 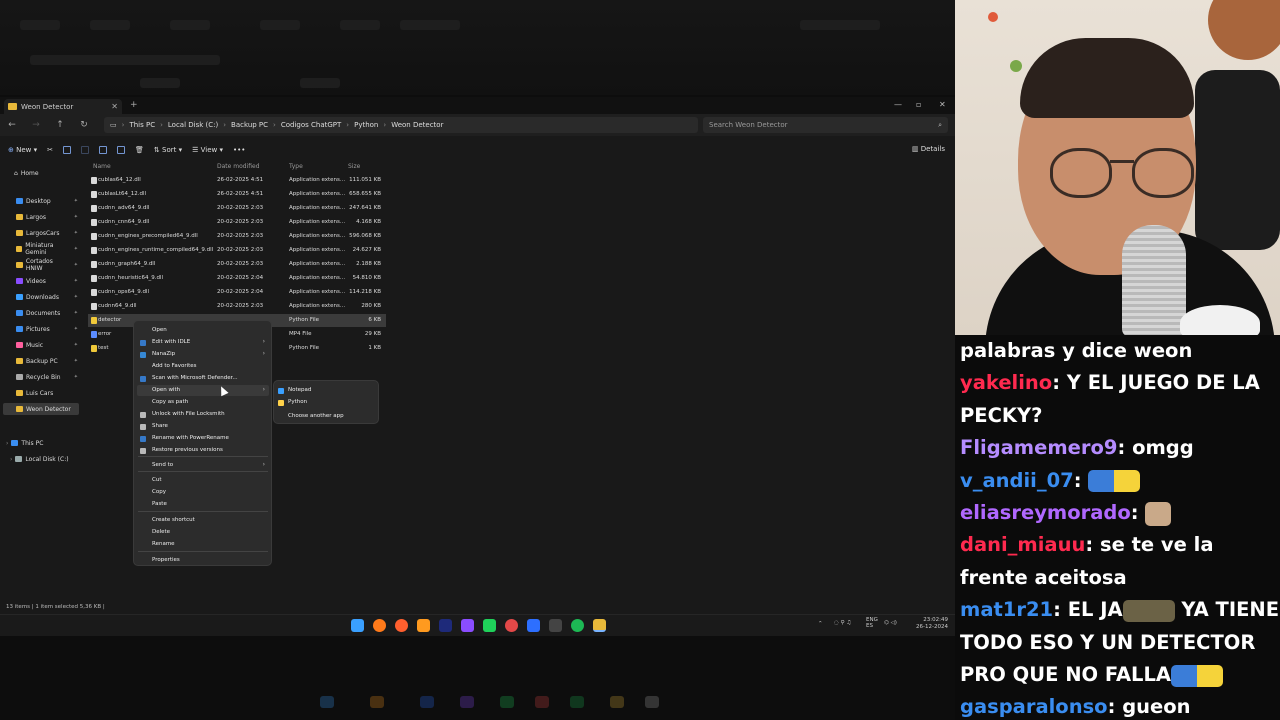 I want to click on nav-item-weon-detector: Weon Detector, so click(x=41, y=409).